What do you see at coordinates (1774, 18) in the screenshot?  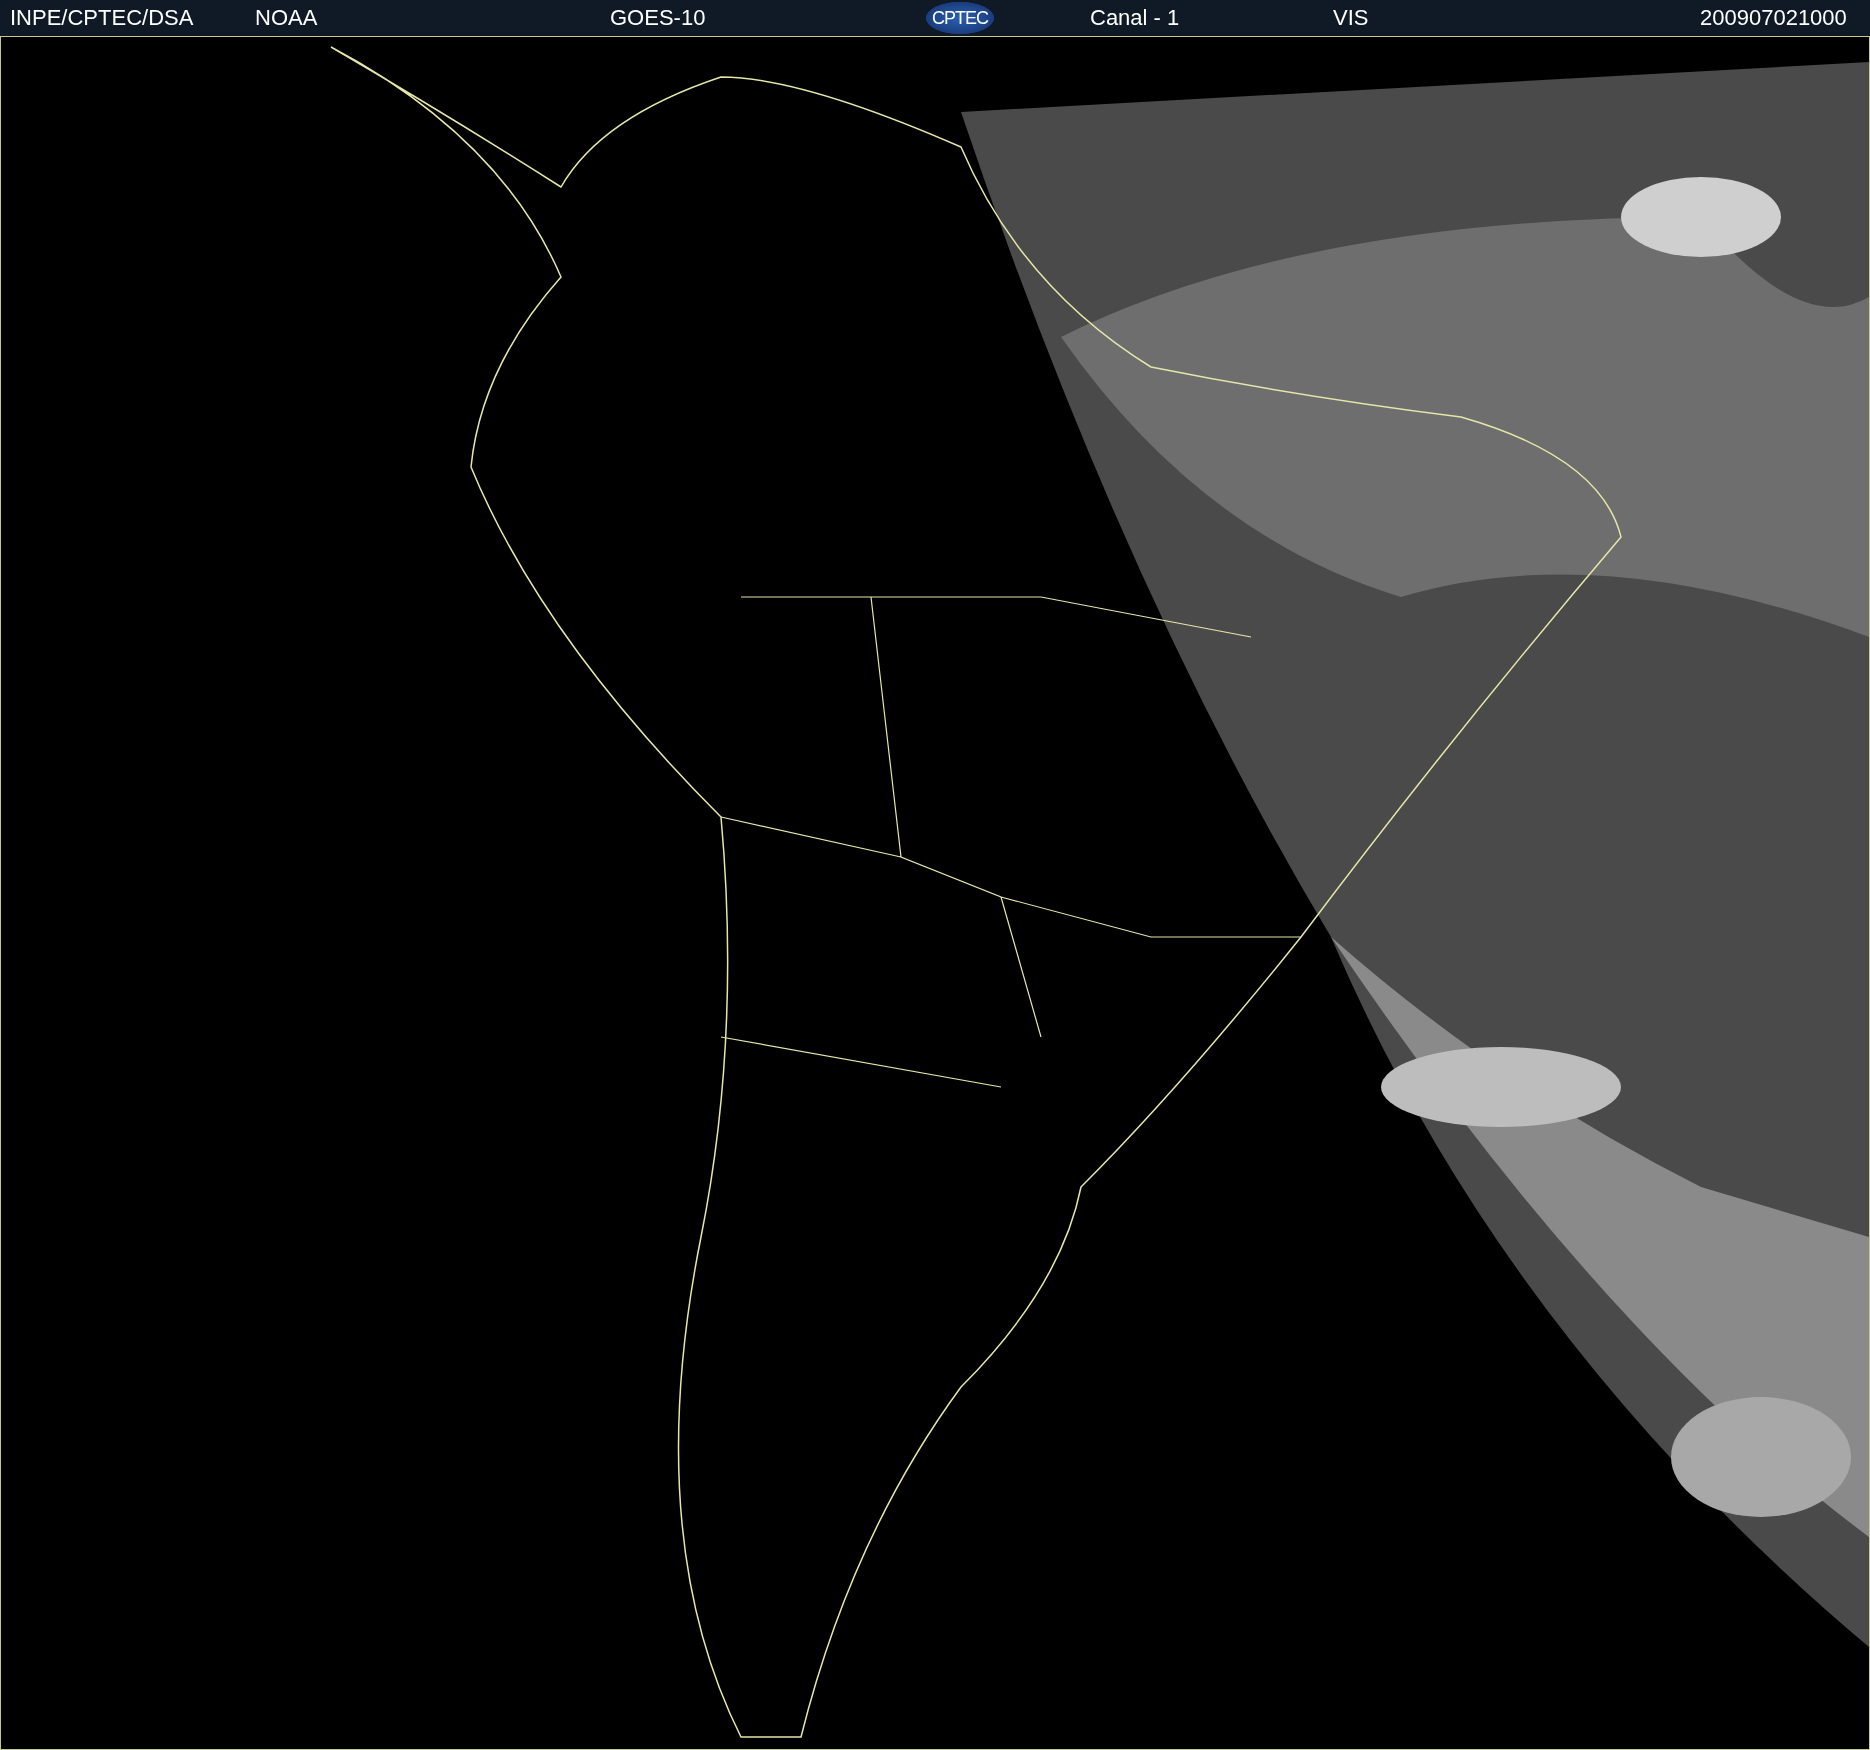 I see `header-label: 200907021000` at bounding box center [1774, 18].